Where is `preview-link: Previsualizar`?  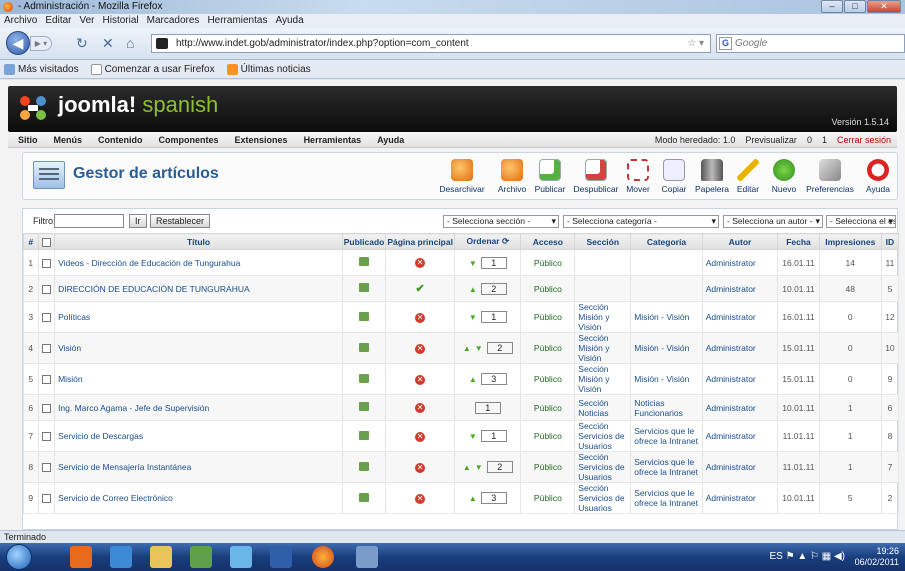 preview-link: Previsualizar is located at coordinates (771, 140).